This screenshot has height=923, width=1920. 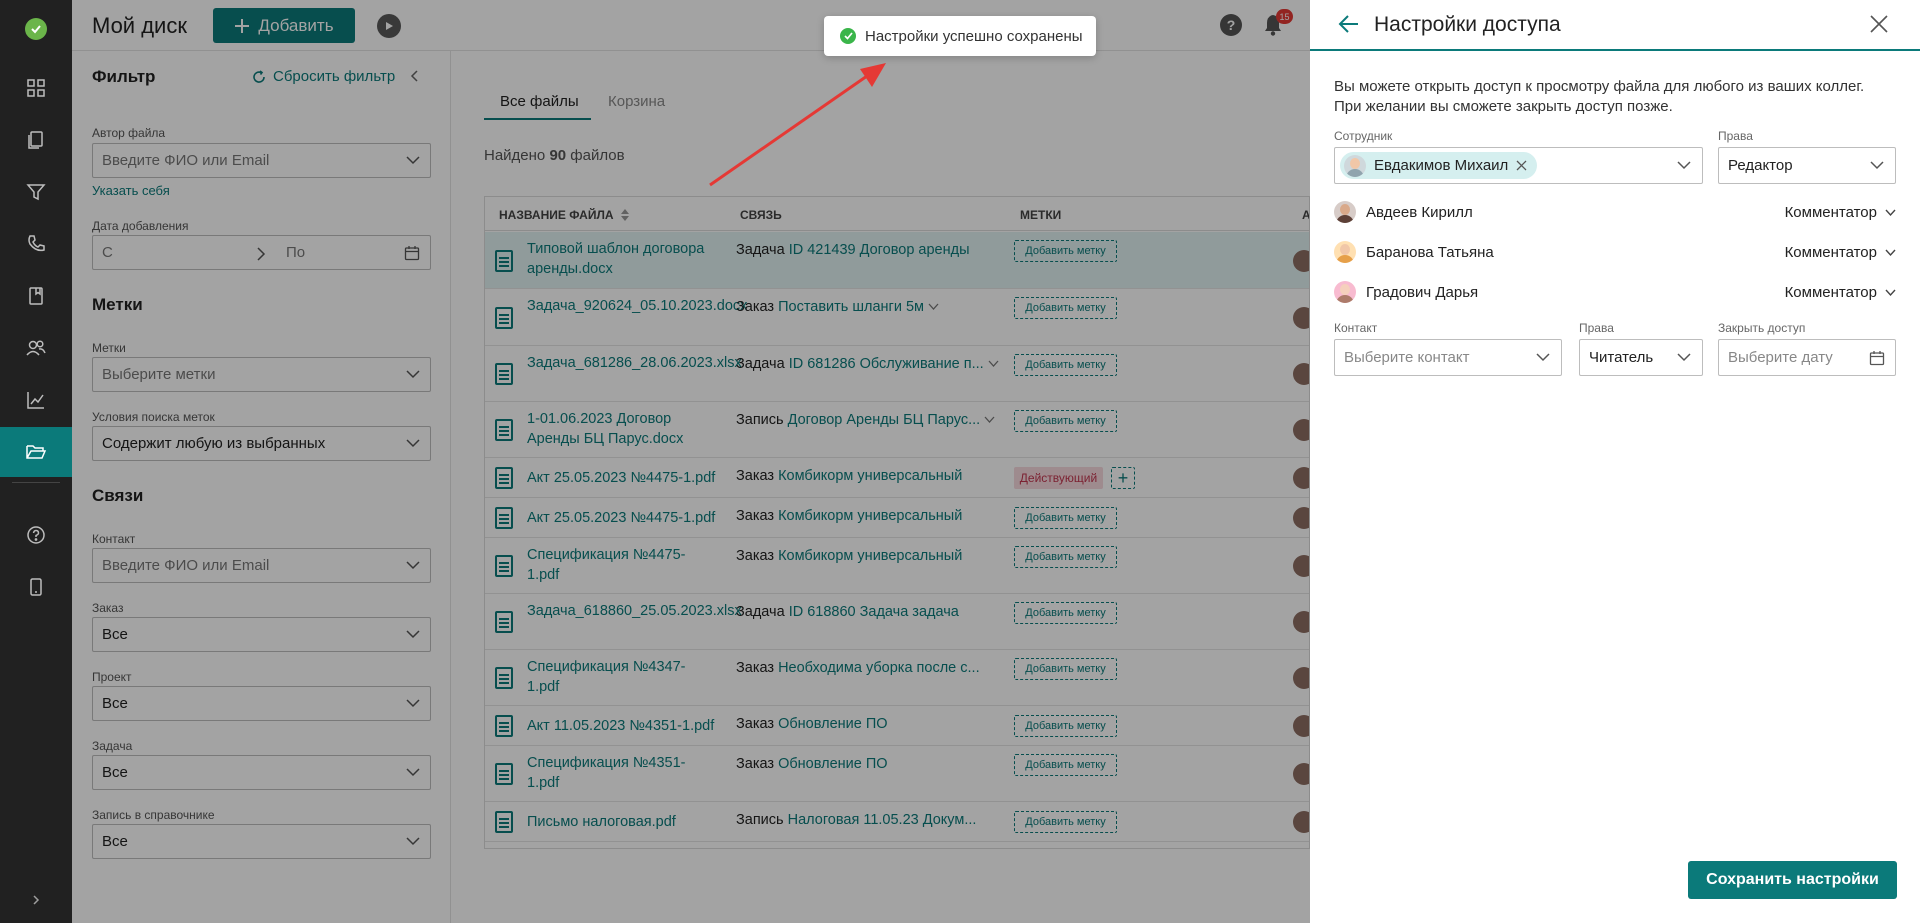 I want to click on folder-icon, so click(x=36, y=452).